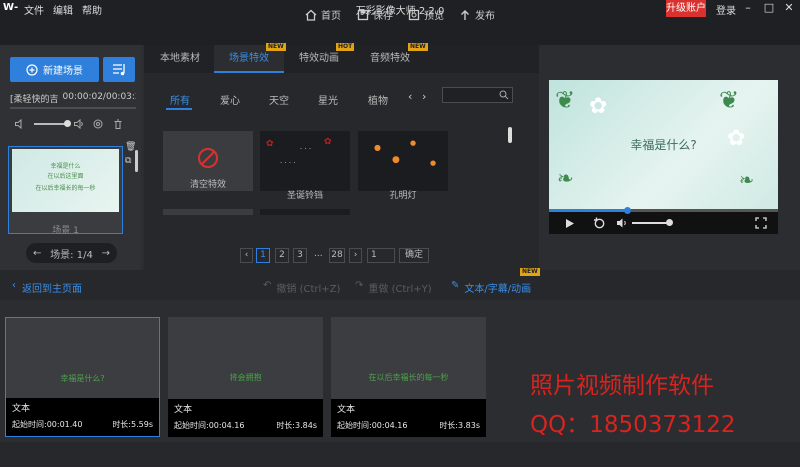  Describe the element at coordinates (331, 16) in the screenshot. I see `home-label: 首页` at that location.